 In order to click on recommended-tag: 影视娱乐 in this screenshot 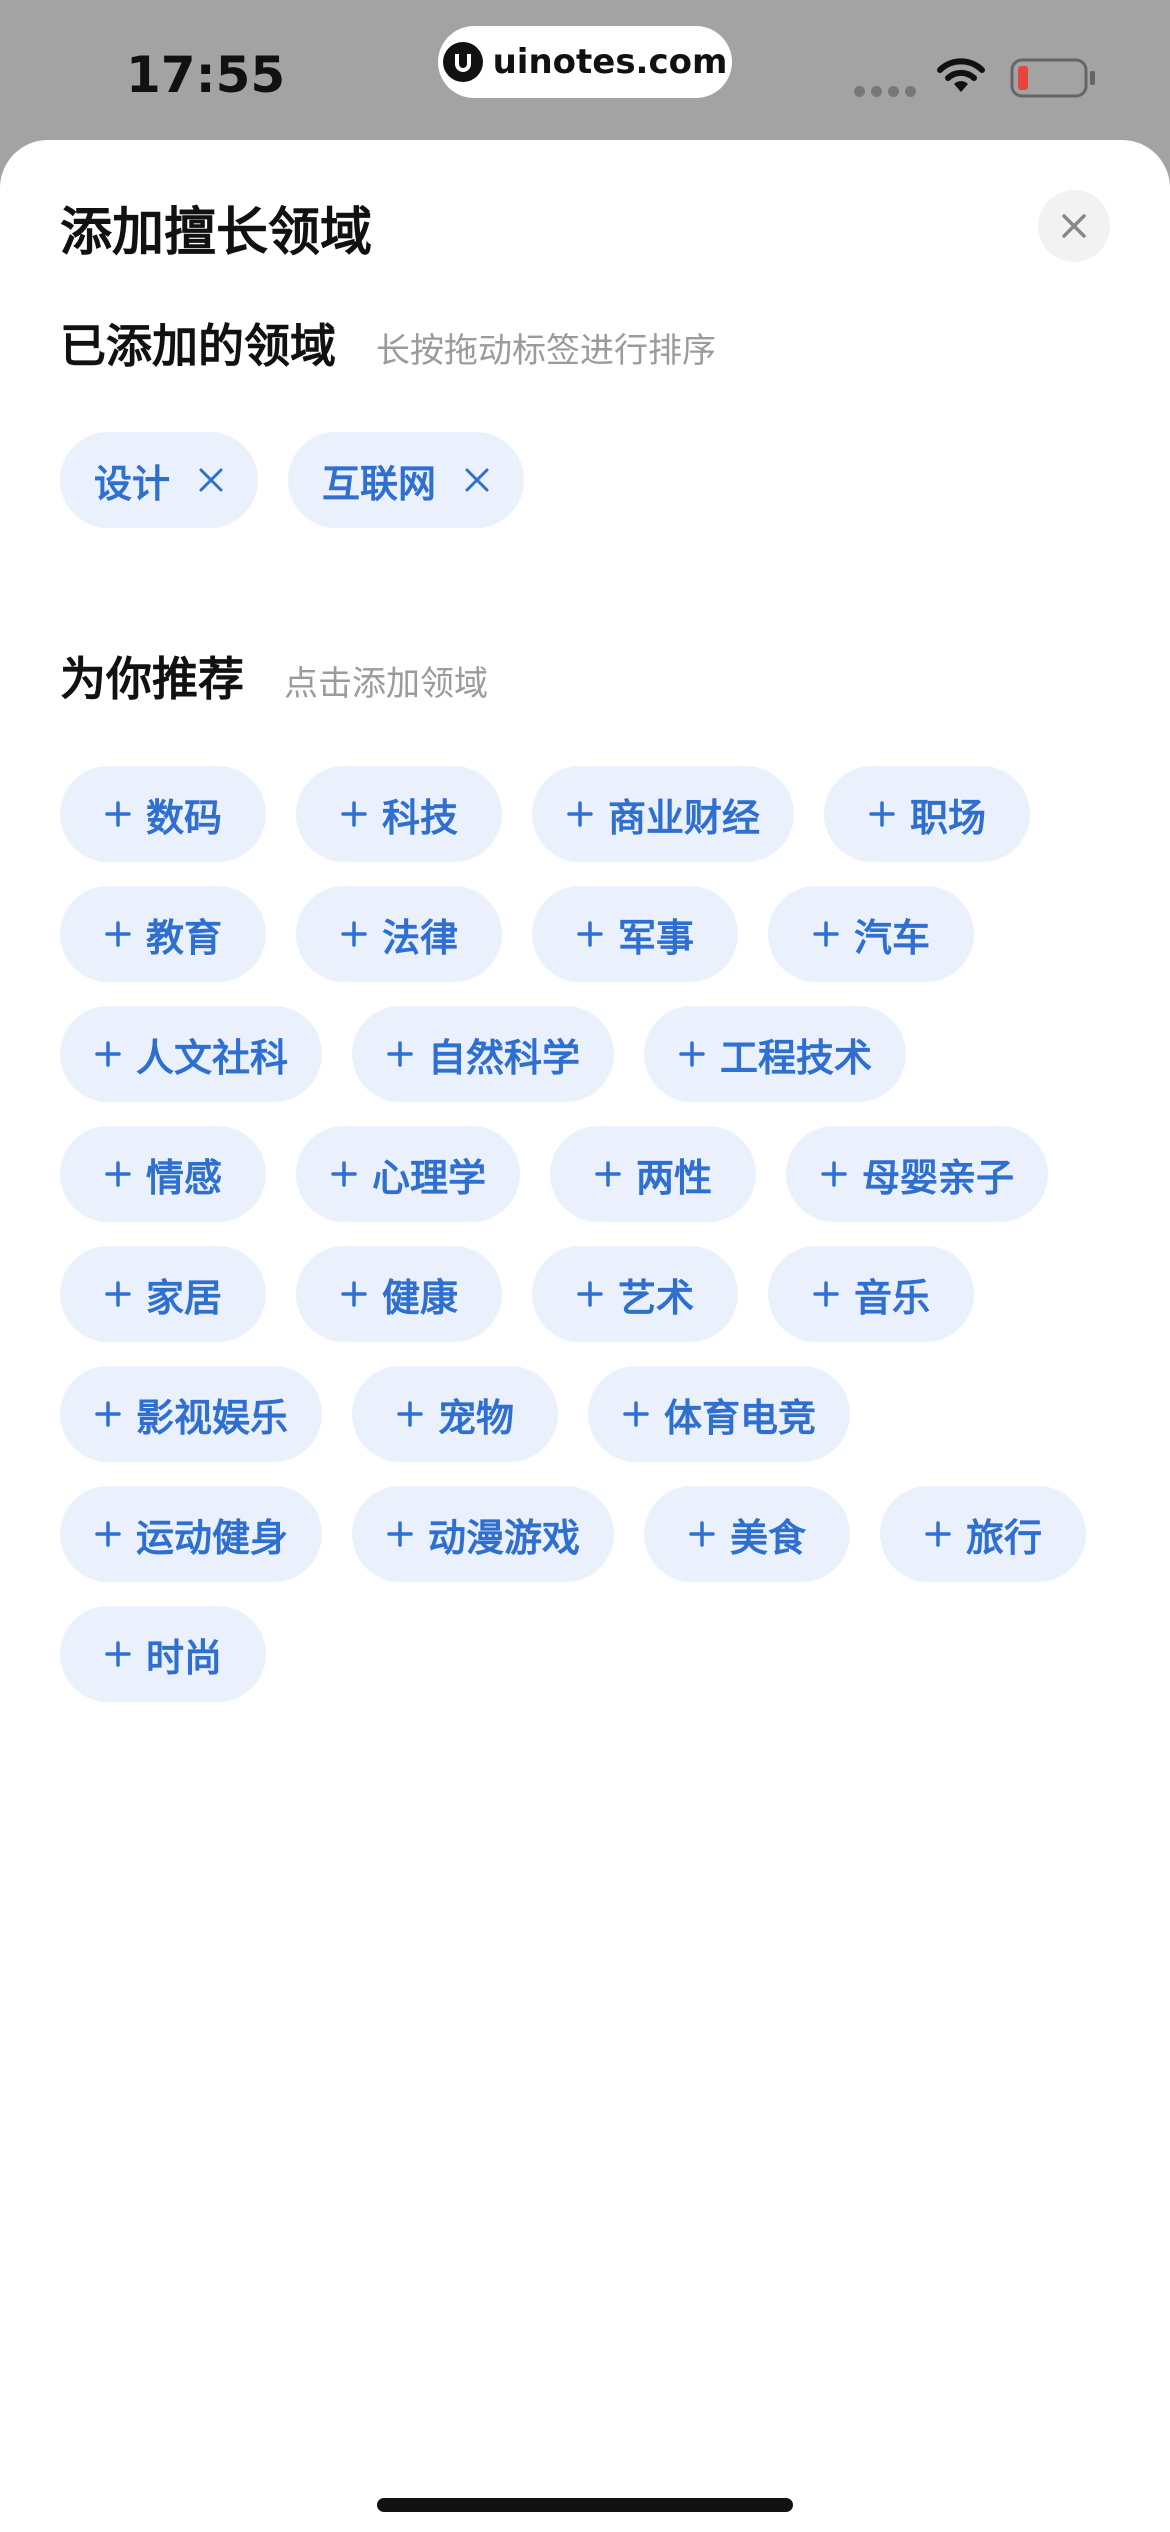, I will do `click(191, 1414)`.